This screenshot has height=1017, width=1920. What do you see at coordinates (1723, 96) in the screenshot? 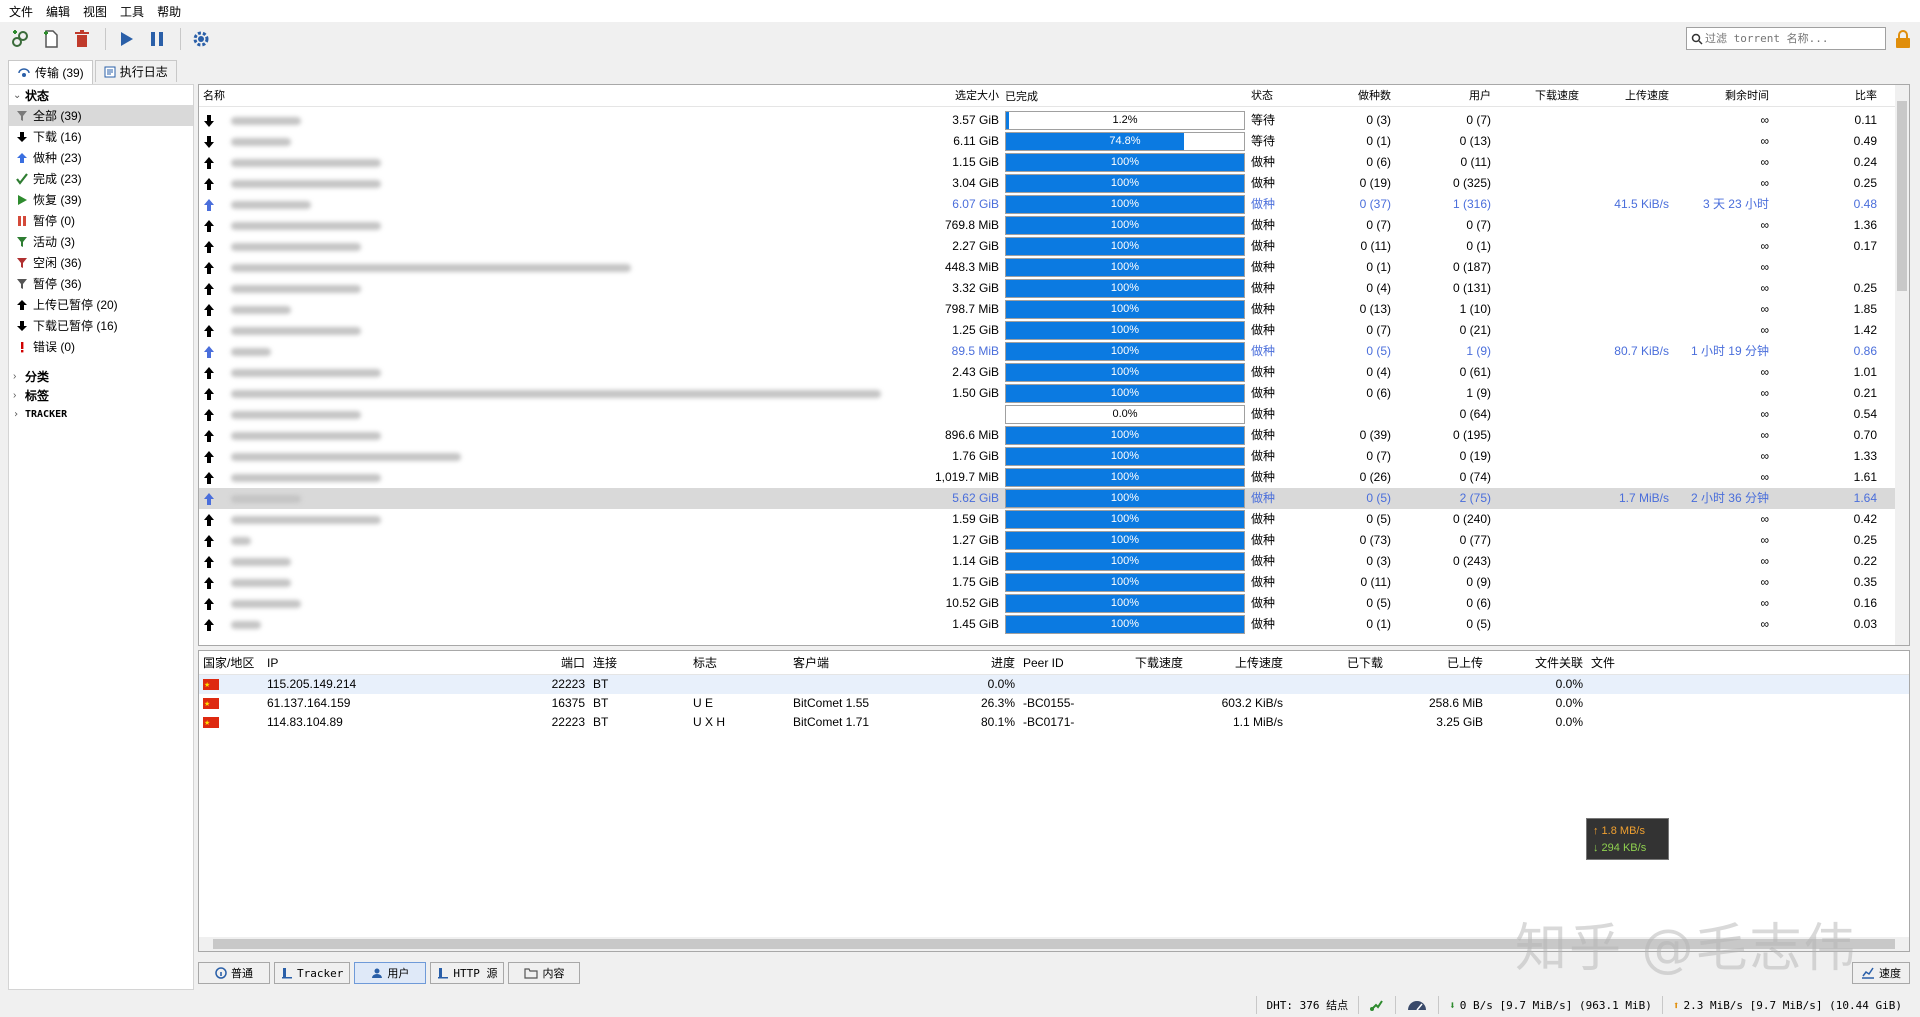
I see `column-eta: 剩余时间` at bounding box center [1723, 96].